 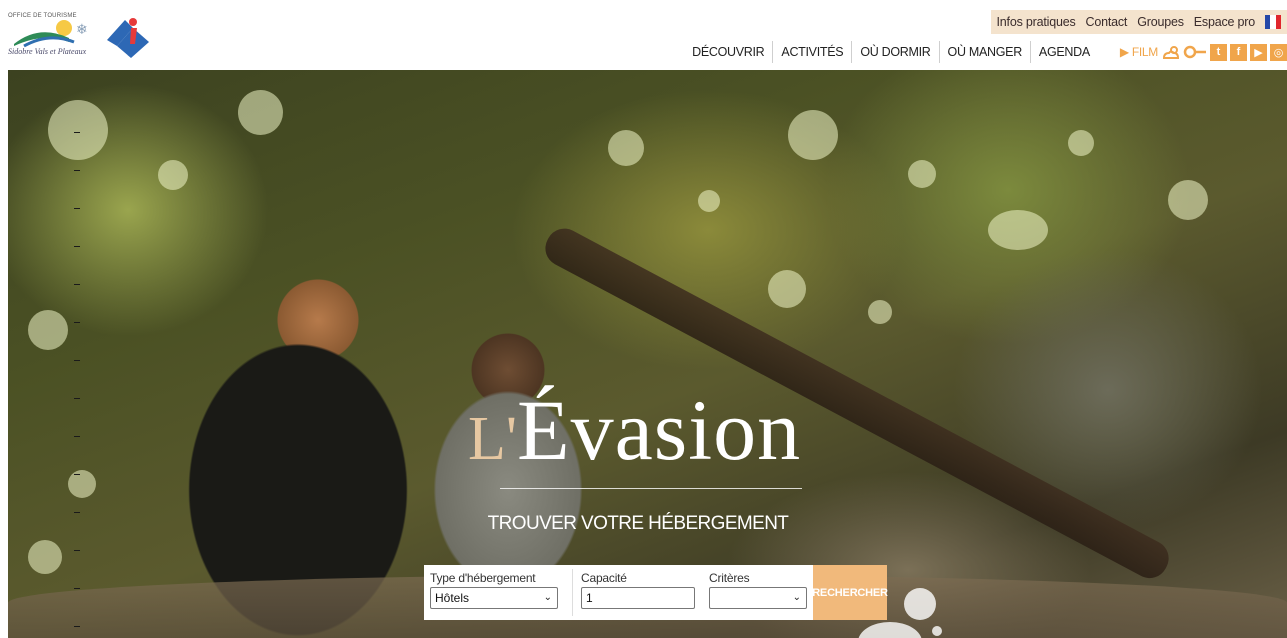 I want to click on twitter-icon: t, so click(x=1218, y=52).